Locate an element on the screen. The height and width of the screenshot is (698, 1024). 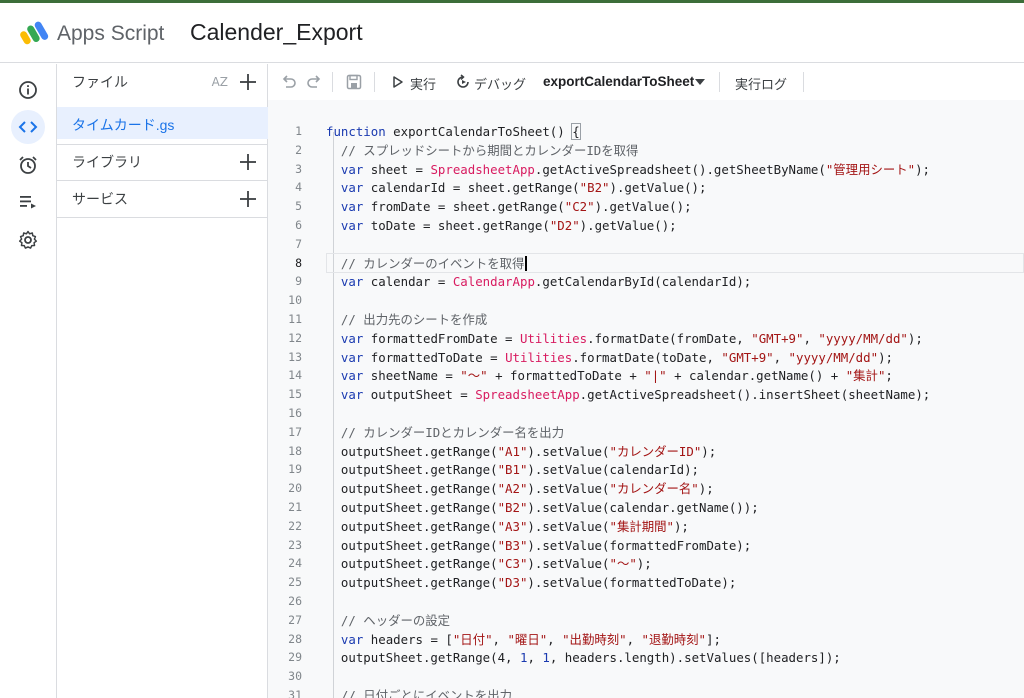
line-number: 28 is located at coordinates (295, 638).